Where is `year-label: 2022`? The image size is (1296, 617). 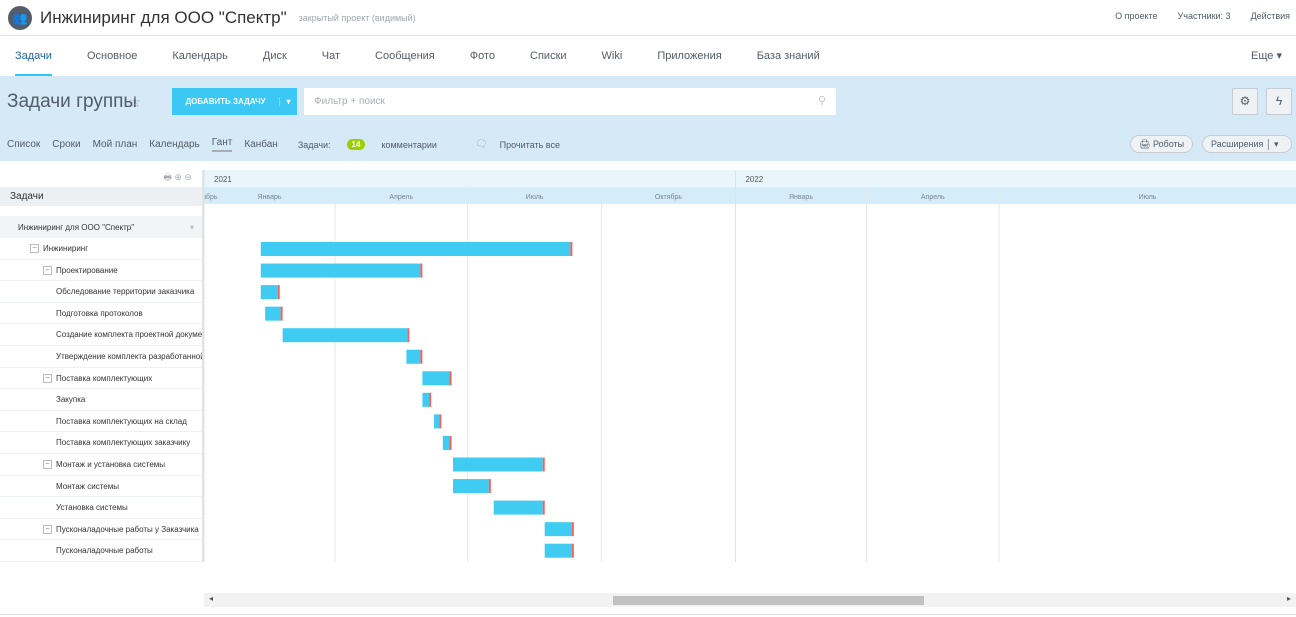
year-label: 2022 is located at coordinates (754, 179).